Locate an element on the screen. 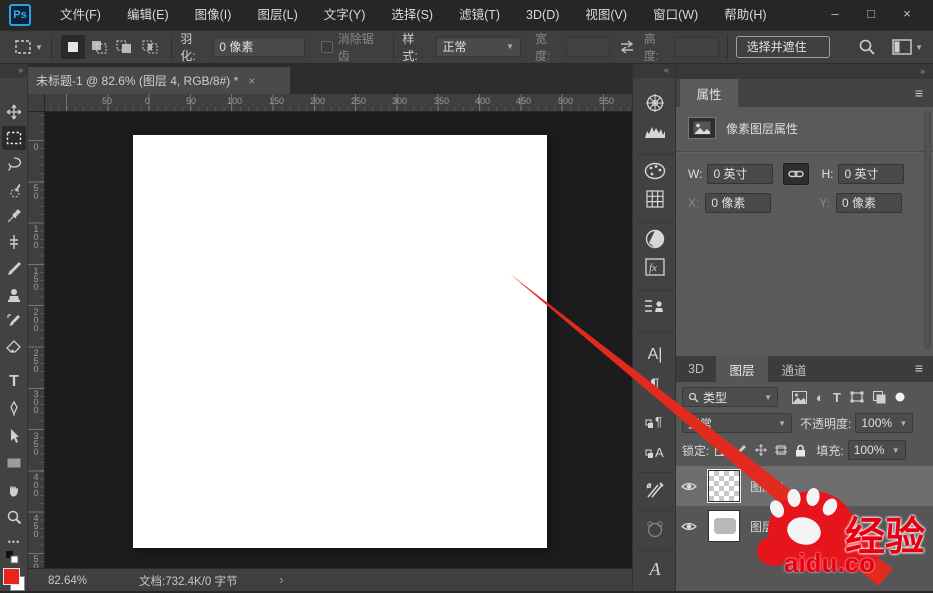 Image resolution: width=933 pixels, height=593 pixels. adjustments-panel-icon is located at coordinates (655, 239).